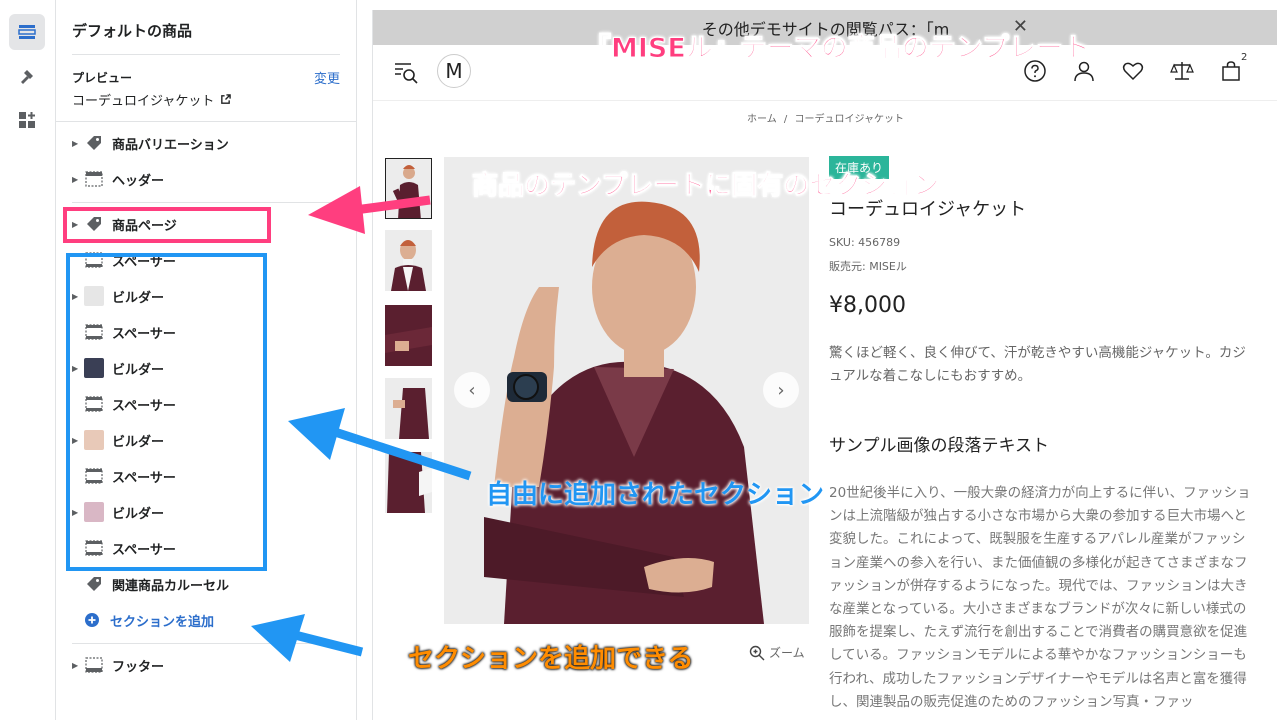  I want to click on store-logo: M, so click(454, 71).